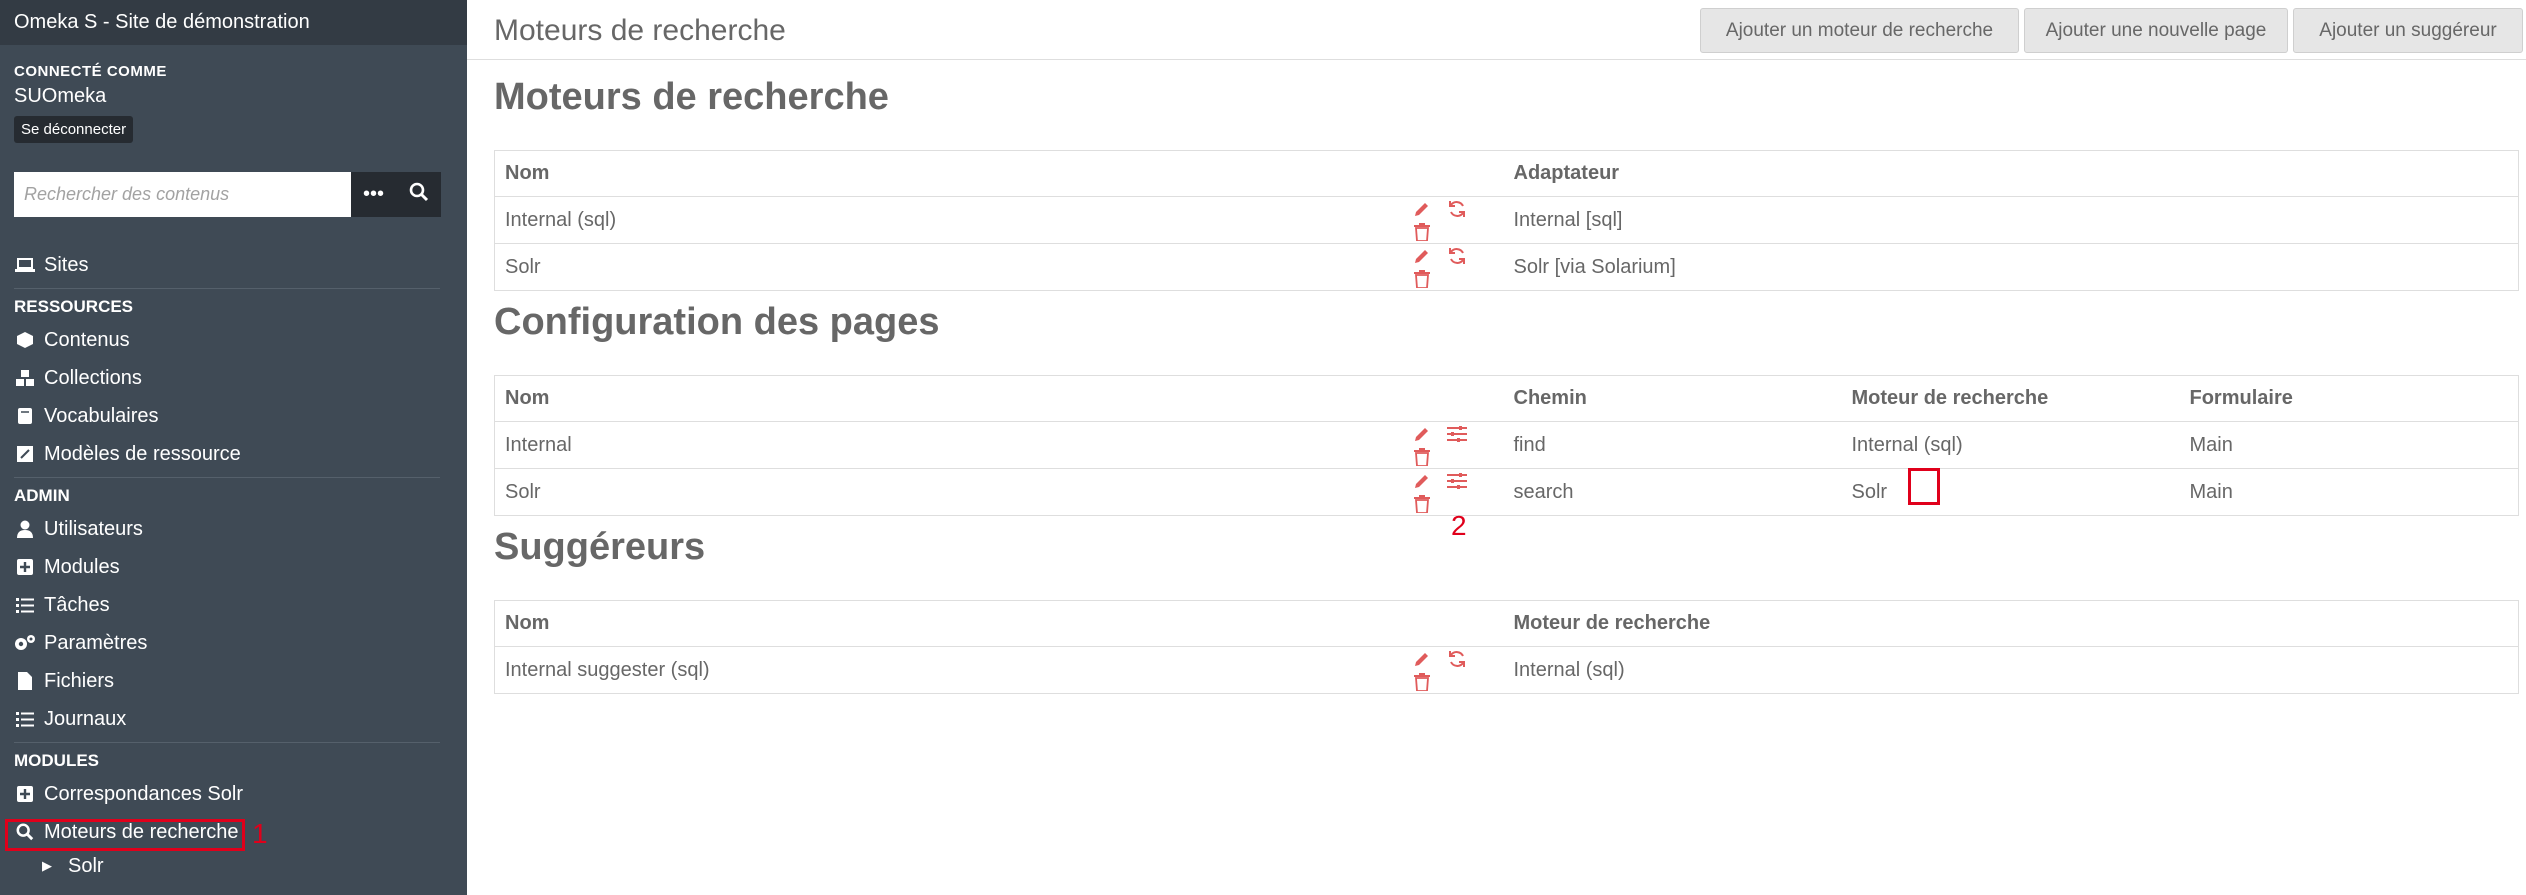 This screenshot has height=895, width=2526. What do you see at coordinates (25, 605) in the screenshot?
I see `tasks-icon` at bounding box center [25, 605].